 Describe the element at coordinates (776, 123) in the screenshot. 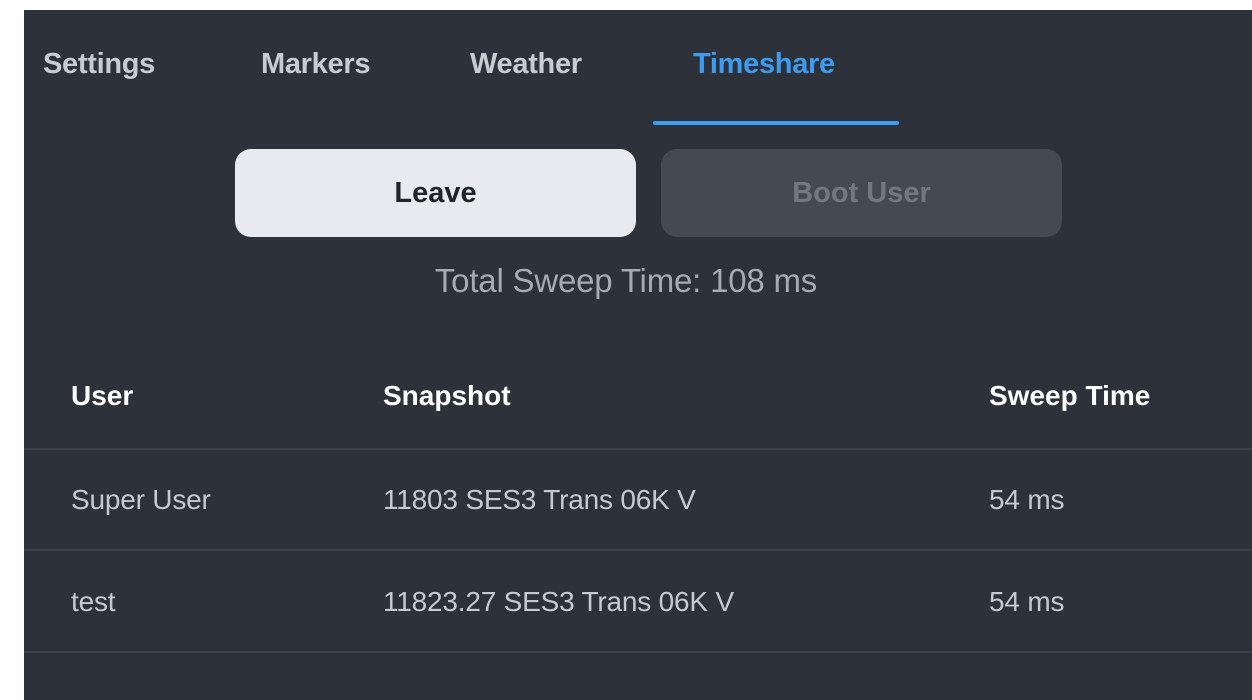

I see `active-tab-indicator` at that location.